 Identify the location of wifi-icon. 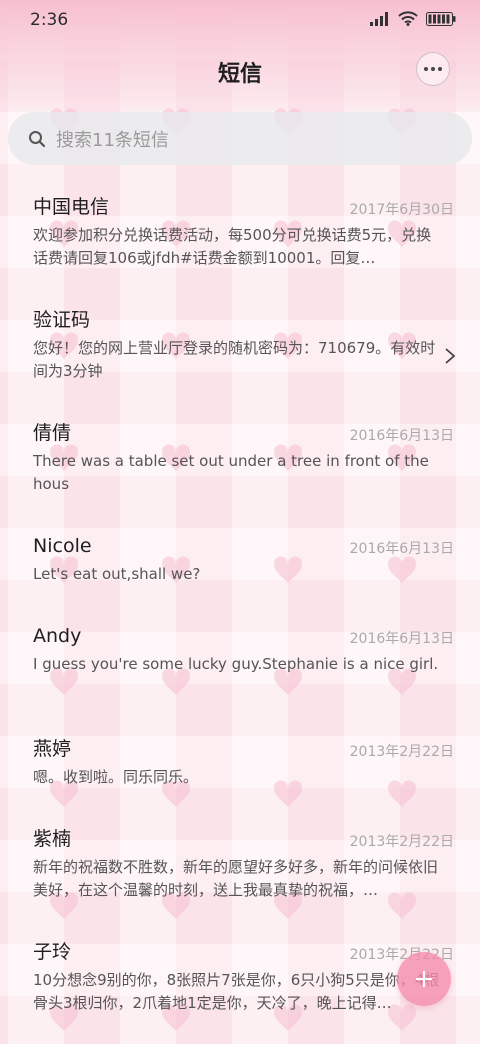
(408, 18).